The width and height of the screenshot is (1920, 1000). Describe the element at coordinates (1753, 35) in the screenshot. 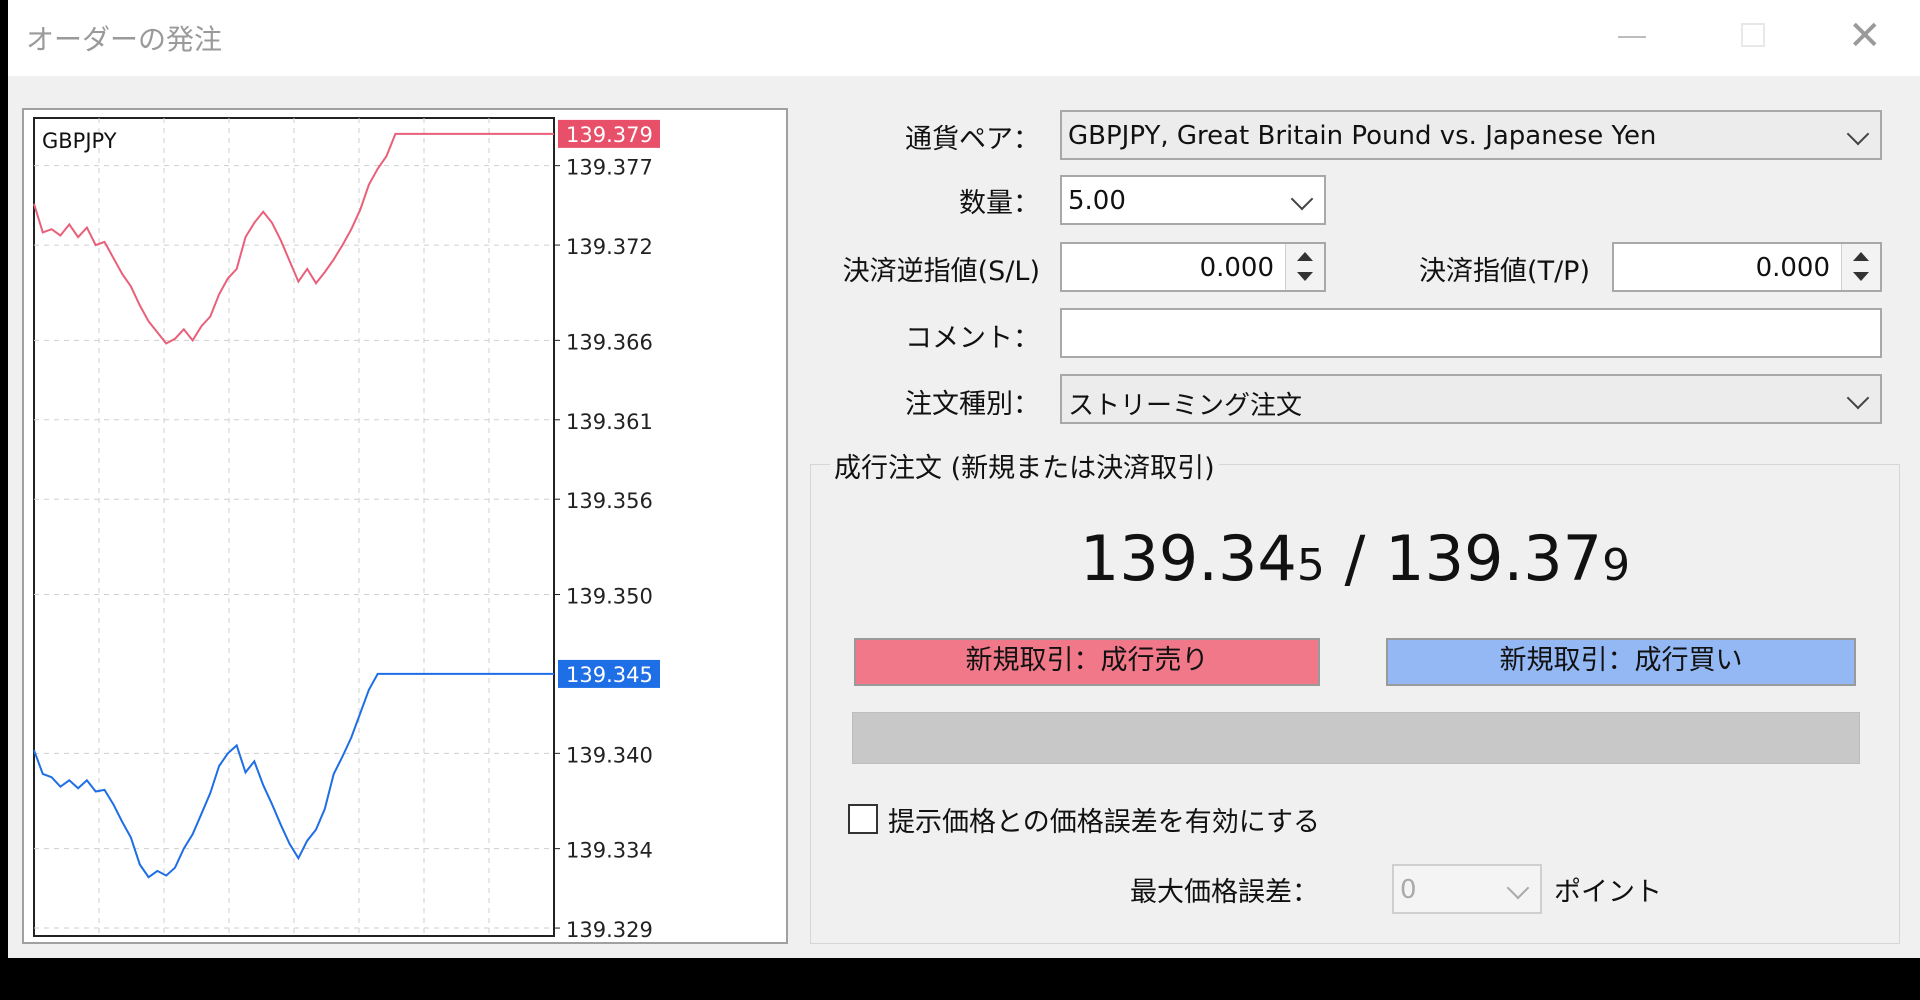

I see `maximize-icon` at that location.